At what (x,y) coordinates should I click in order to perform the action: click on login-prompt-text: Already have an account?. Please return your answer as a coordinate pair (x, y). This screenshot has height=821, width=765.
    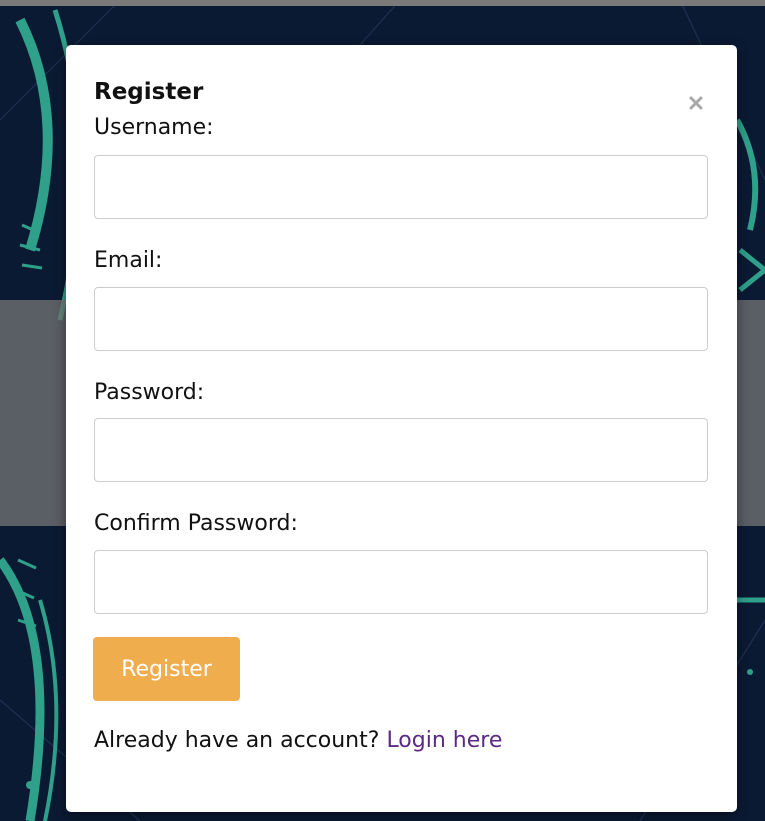
    Looking at the image, I should click on (237, 740).